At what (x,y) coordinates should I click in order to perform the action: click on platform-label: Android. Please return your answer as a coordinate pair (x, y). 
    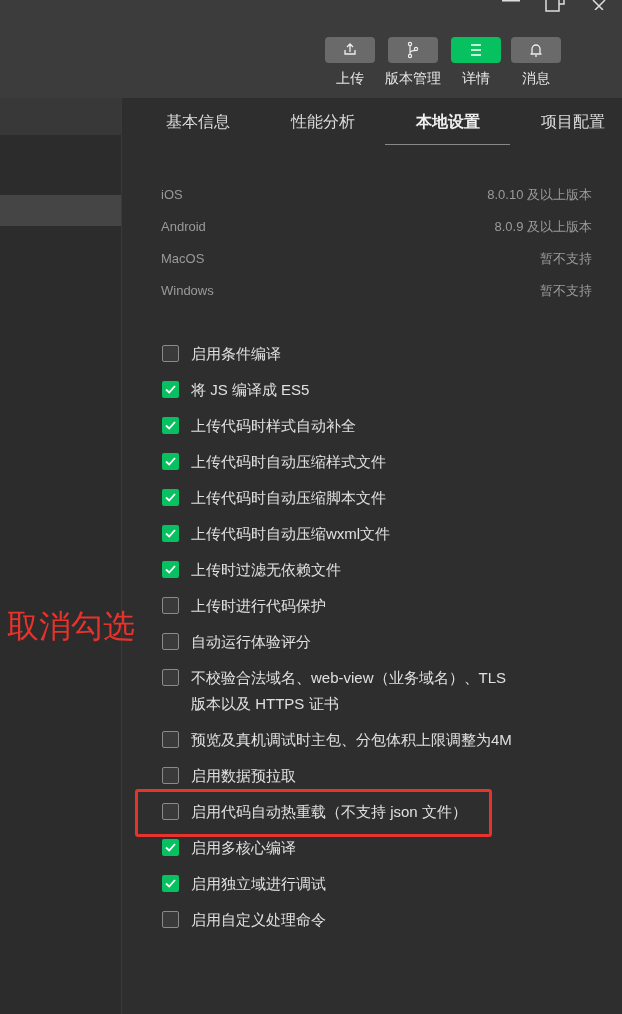
    Looking at the image, I should click on (183, 227).